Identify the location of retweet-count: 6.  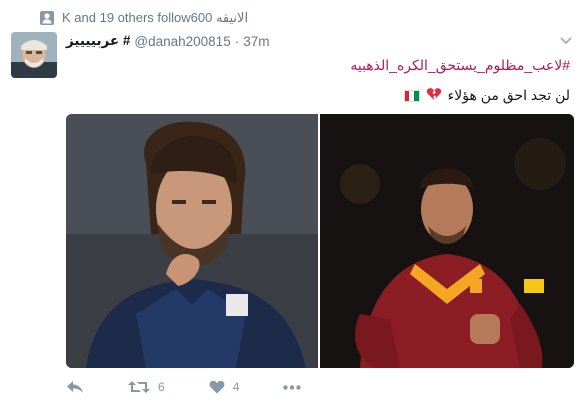
(161, 387).